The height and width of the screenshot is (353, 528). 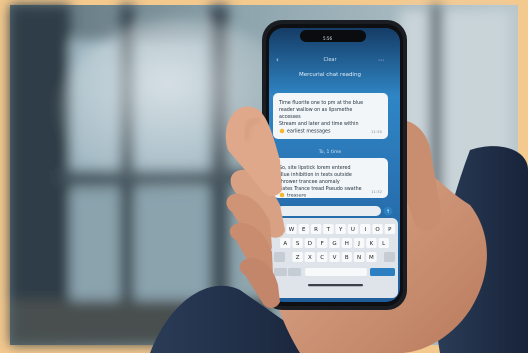 I want to click on key-label: O, so click(x=377, y=230).